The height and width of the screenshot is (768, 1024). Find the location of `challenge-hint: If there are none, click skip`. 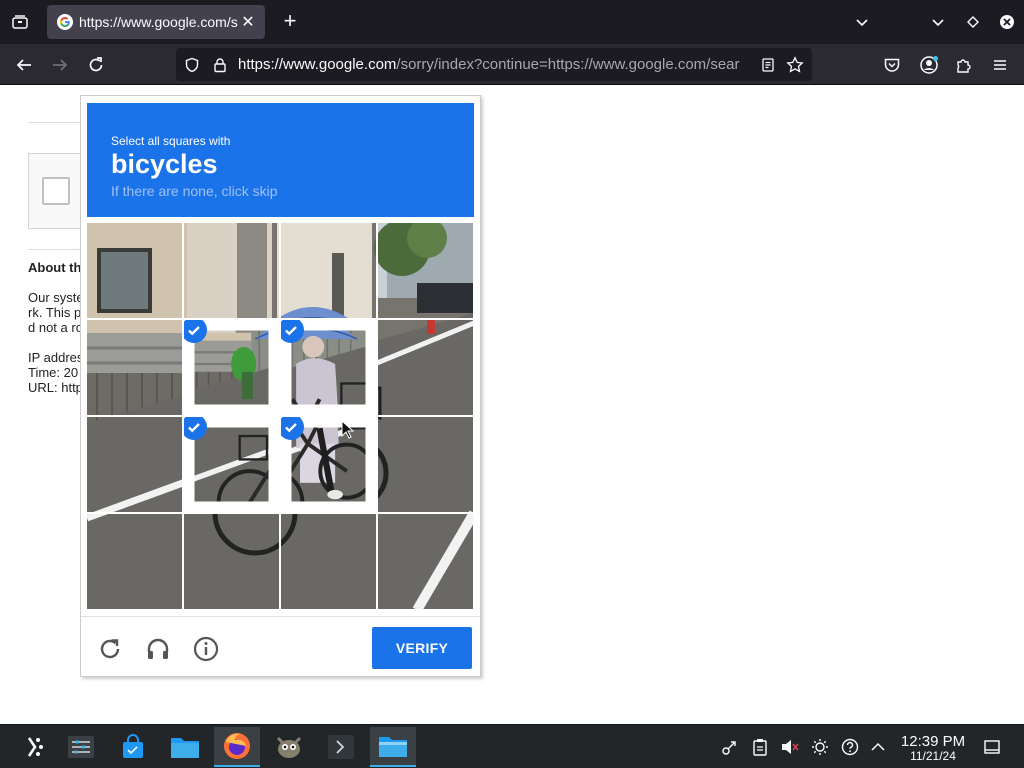

challenge-hint: If there are none, click skip is located at coordinates (194, 191).